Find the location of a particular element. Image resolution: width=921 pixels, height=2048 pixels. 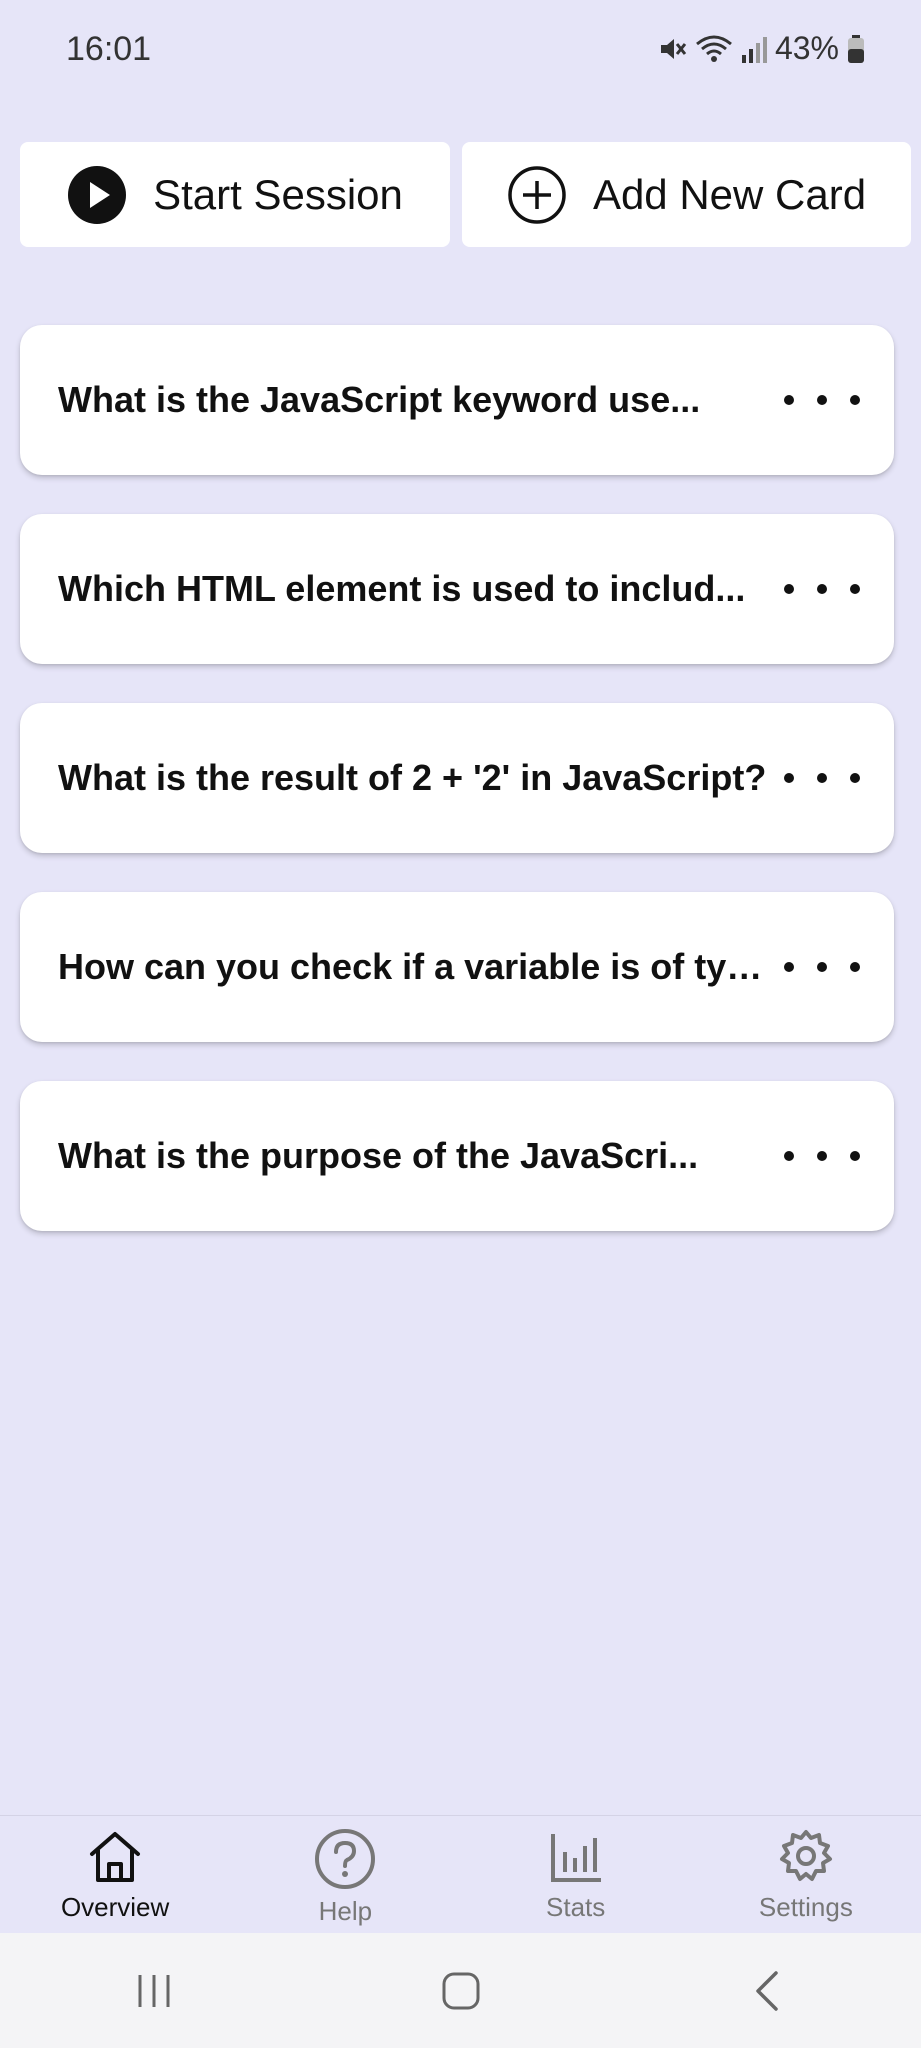

recent-apps-button is located at coordinates (154, 1991).